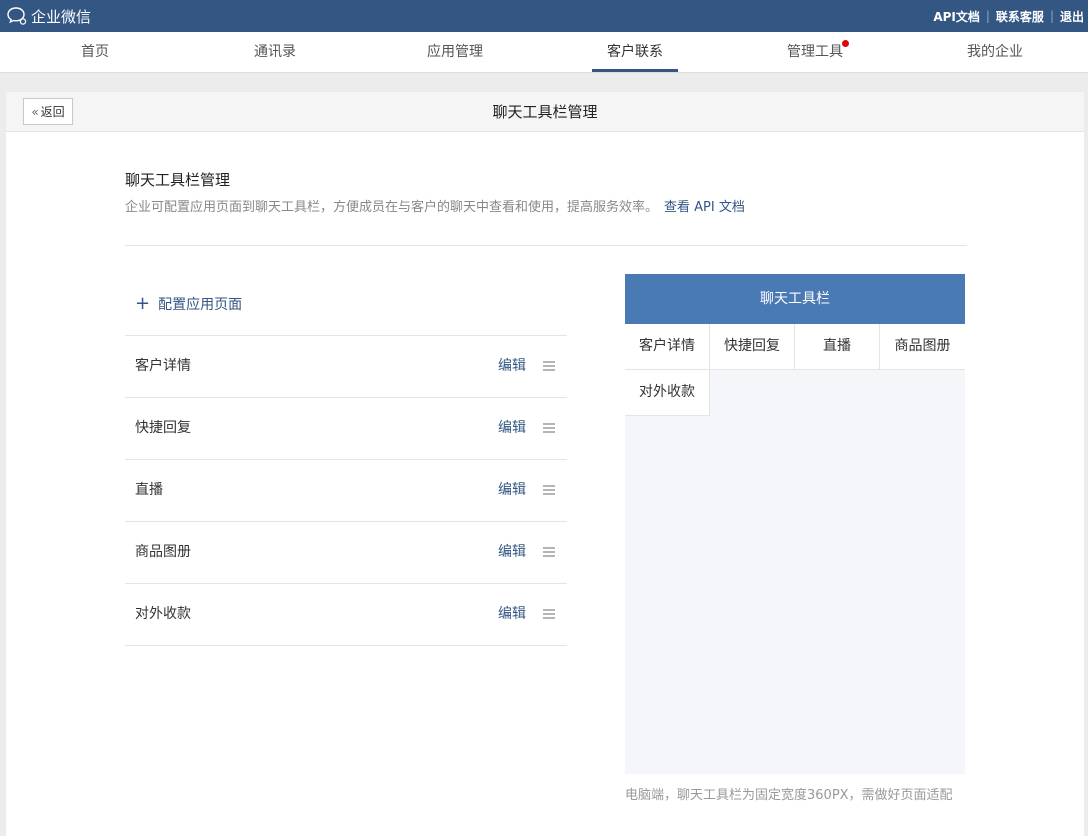 Image resolution: width=1088 pixels, height=836 pixels. I want to click on nav-home: 首页, so click(95, 52).